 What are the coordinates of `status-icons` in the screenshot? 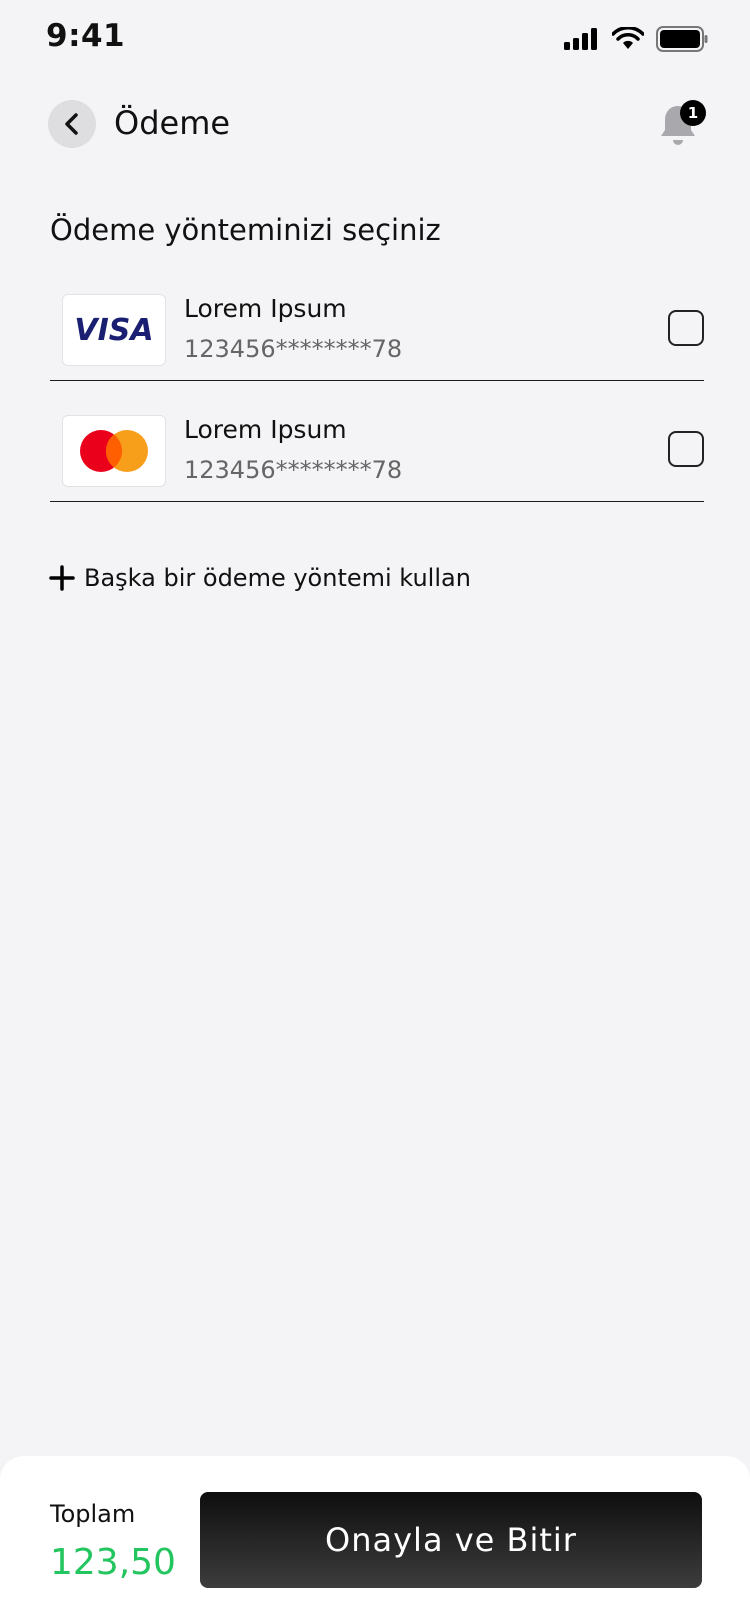 It's located at (636, 39).